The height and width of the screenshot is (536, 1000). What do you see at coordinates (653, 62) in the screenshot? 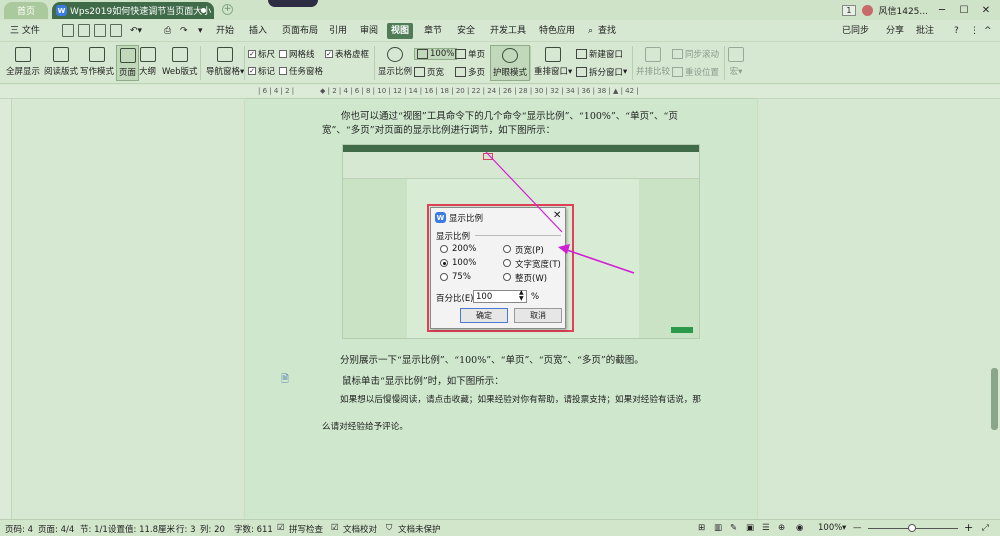
I see `side-by-side-button: 并排比较` at bounding box center [653, 62].